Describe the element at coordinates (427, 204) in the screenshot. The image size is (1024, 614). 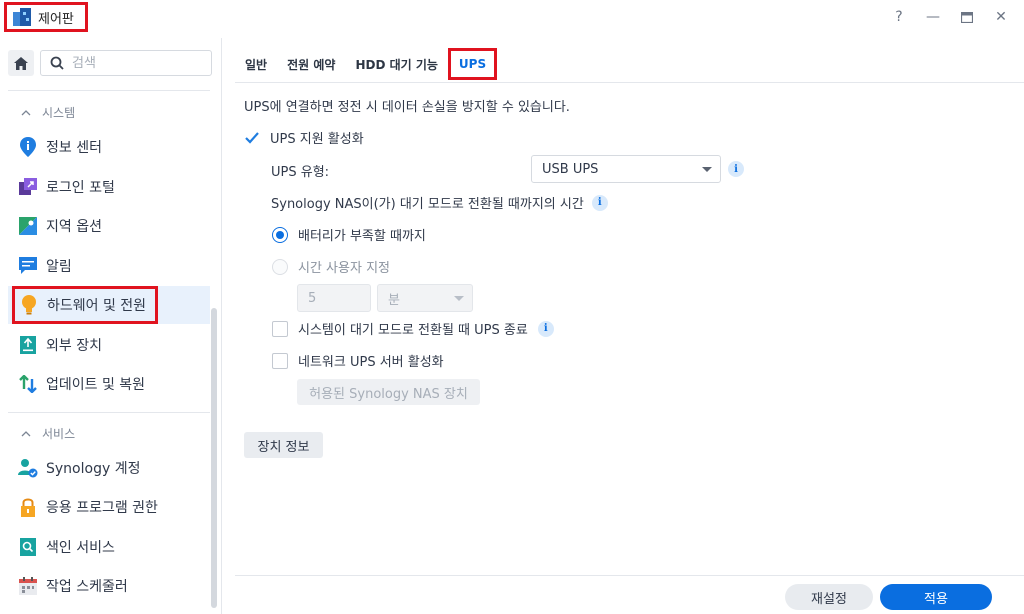
I see `standby-time-label: Synology NAS이(가) 대기 모드로 전환될 때까지의 시간` at that location.